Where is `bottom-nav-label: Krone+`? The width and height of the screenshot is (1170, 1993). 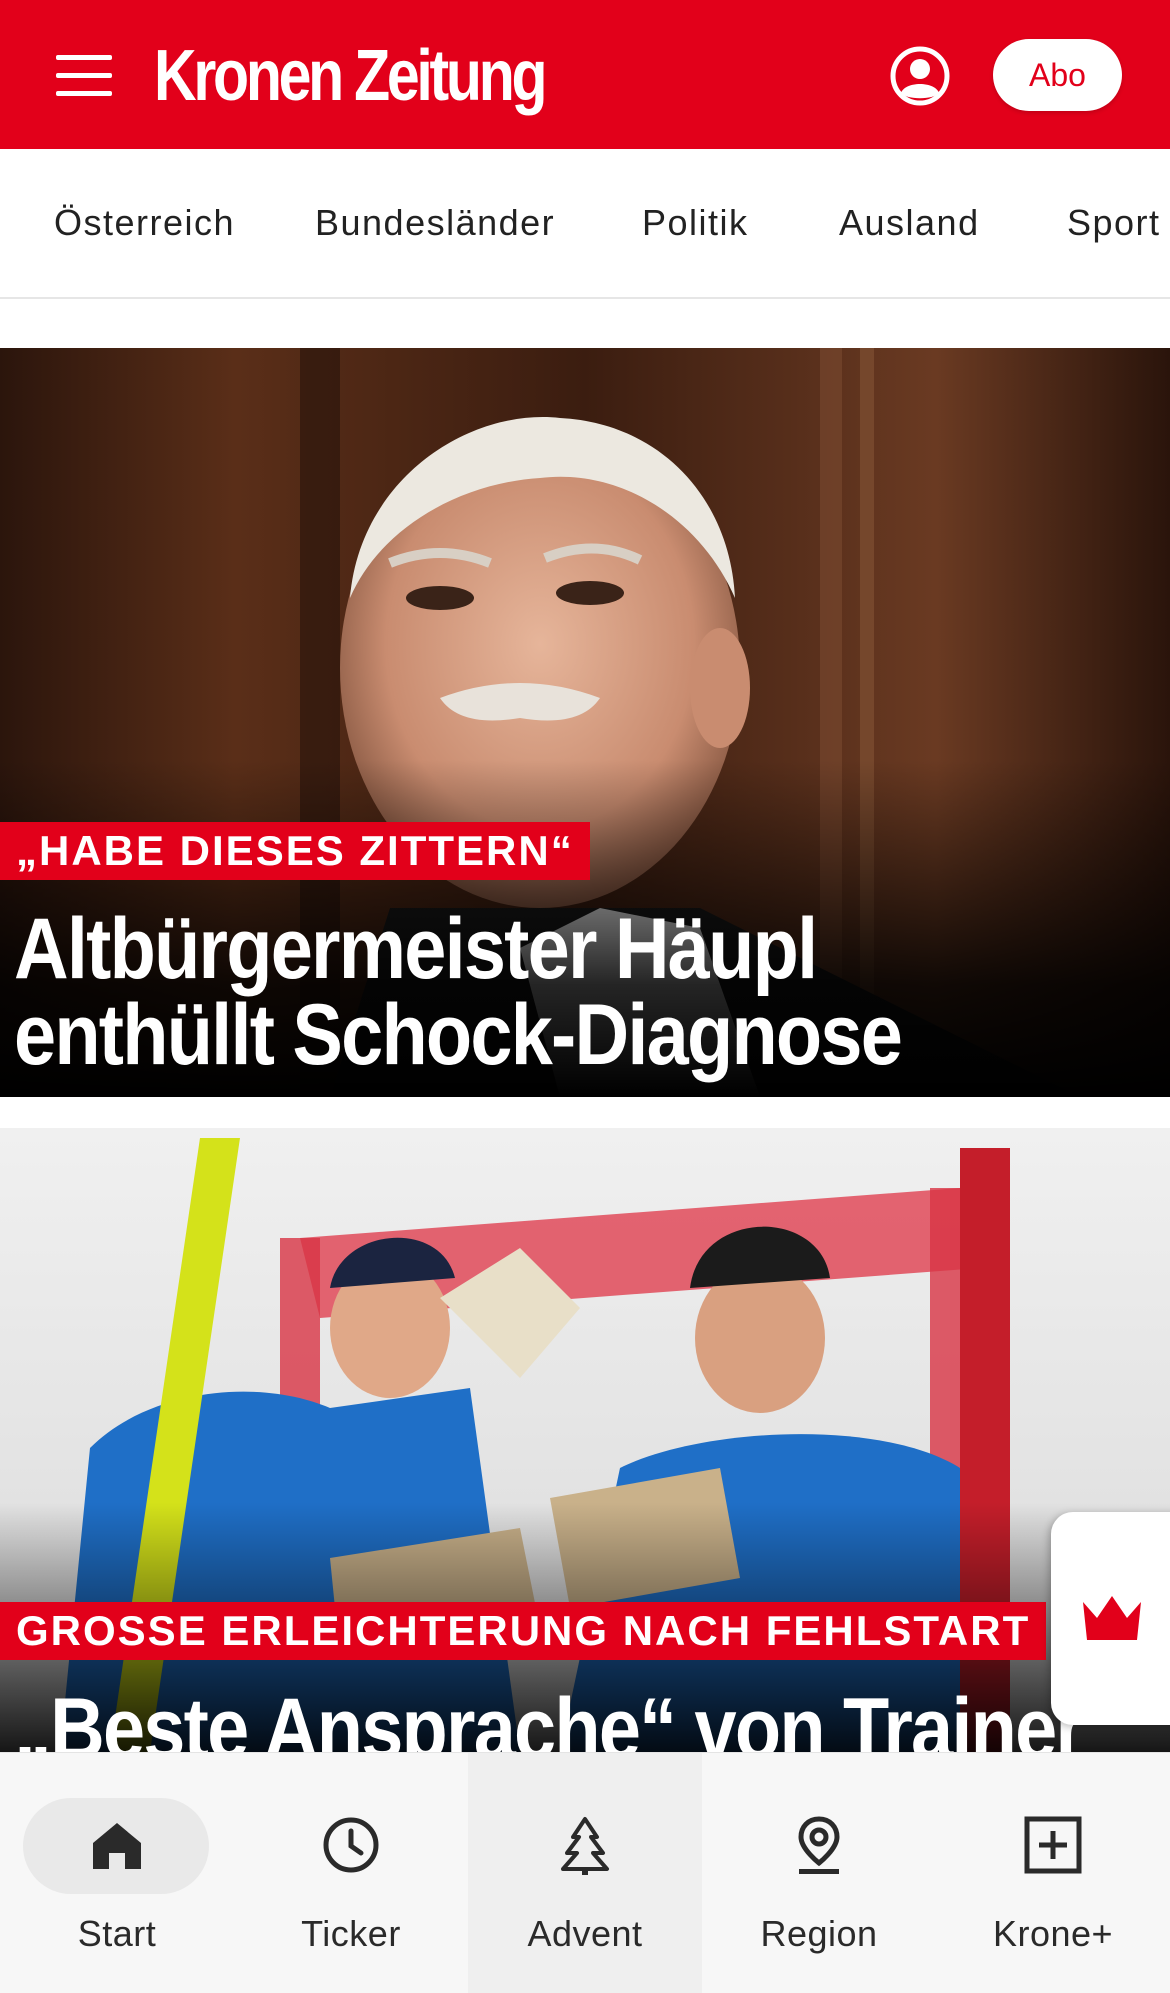 bottom-nav-label: Krone+ is located at coordinates (1053, 1933).